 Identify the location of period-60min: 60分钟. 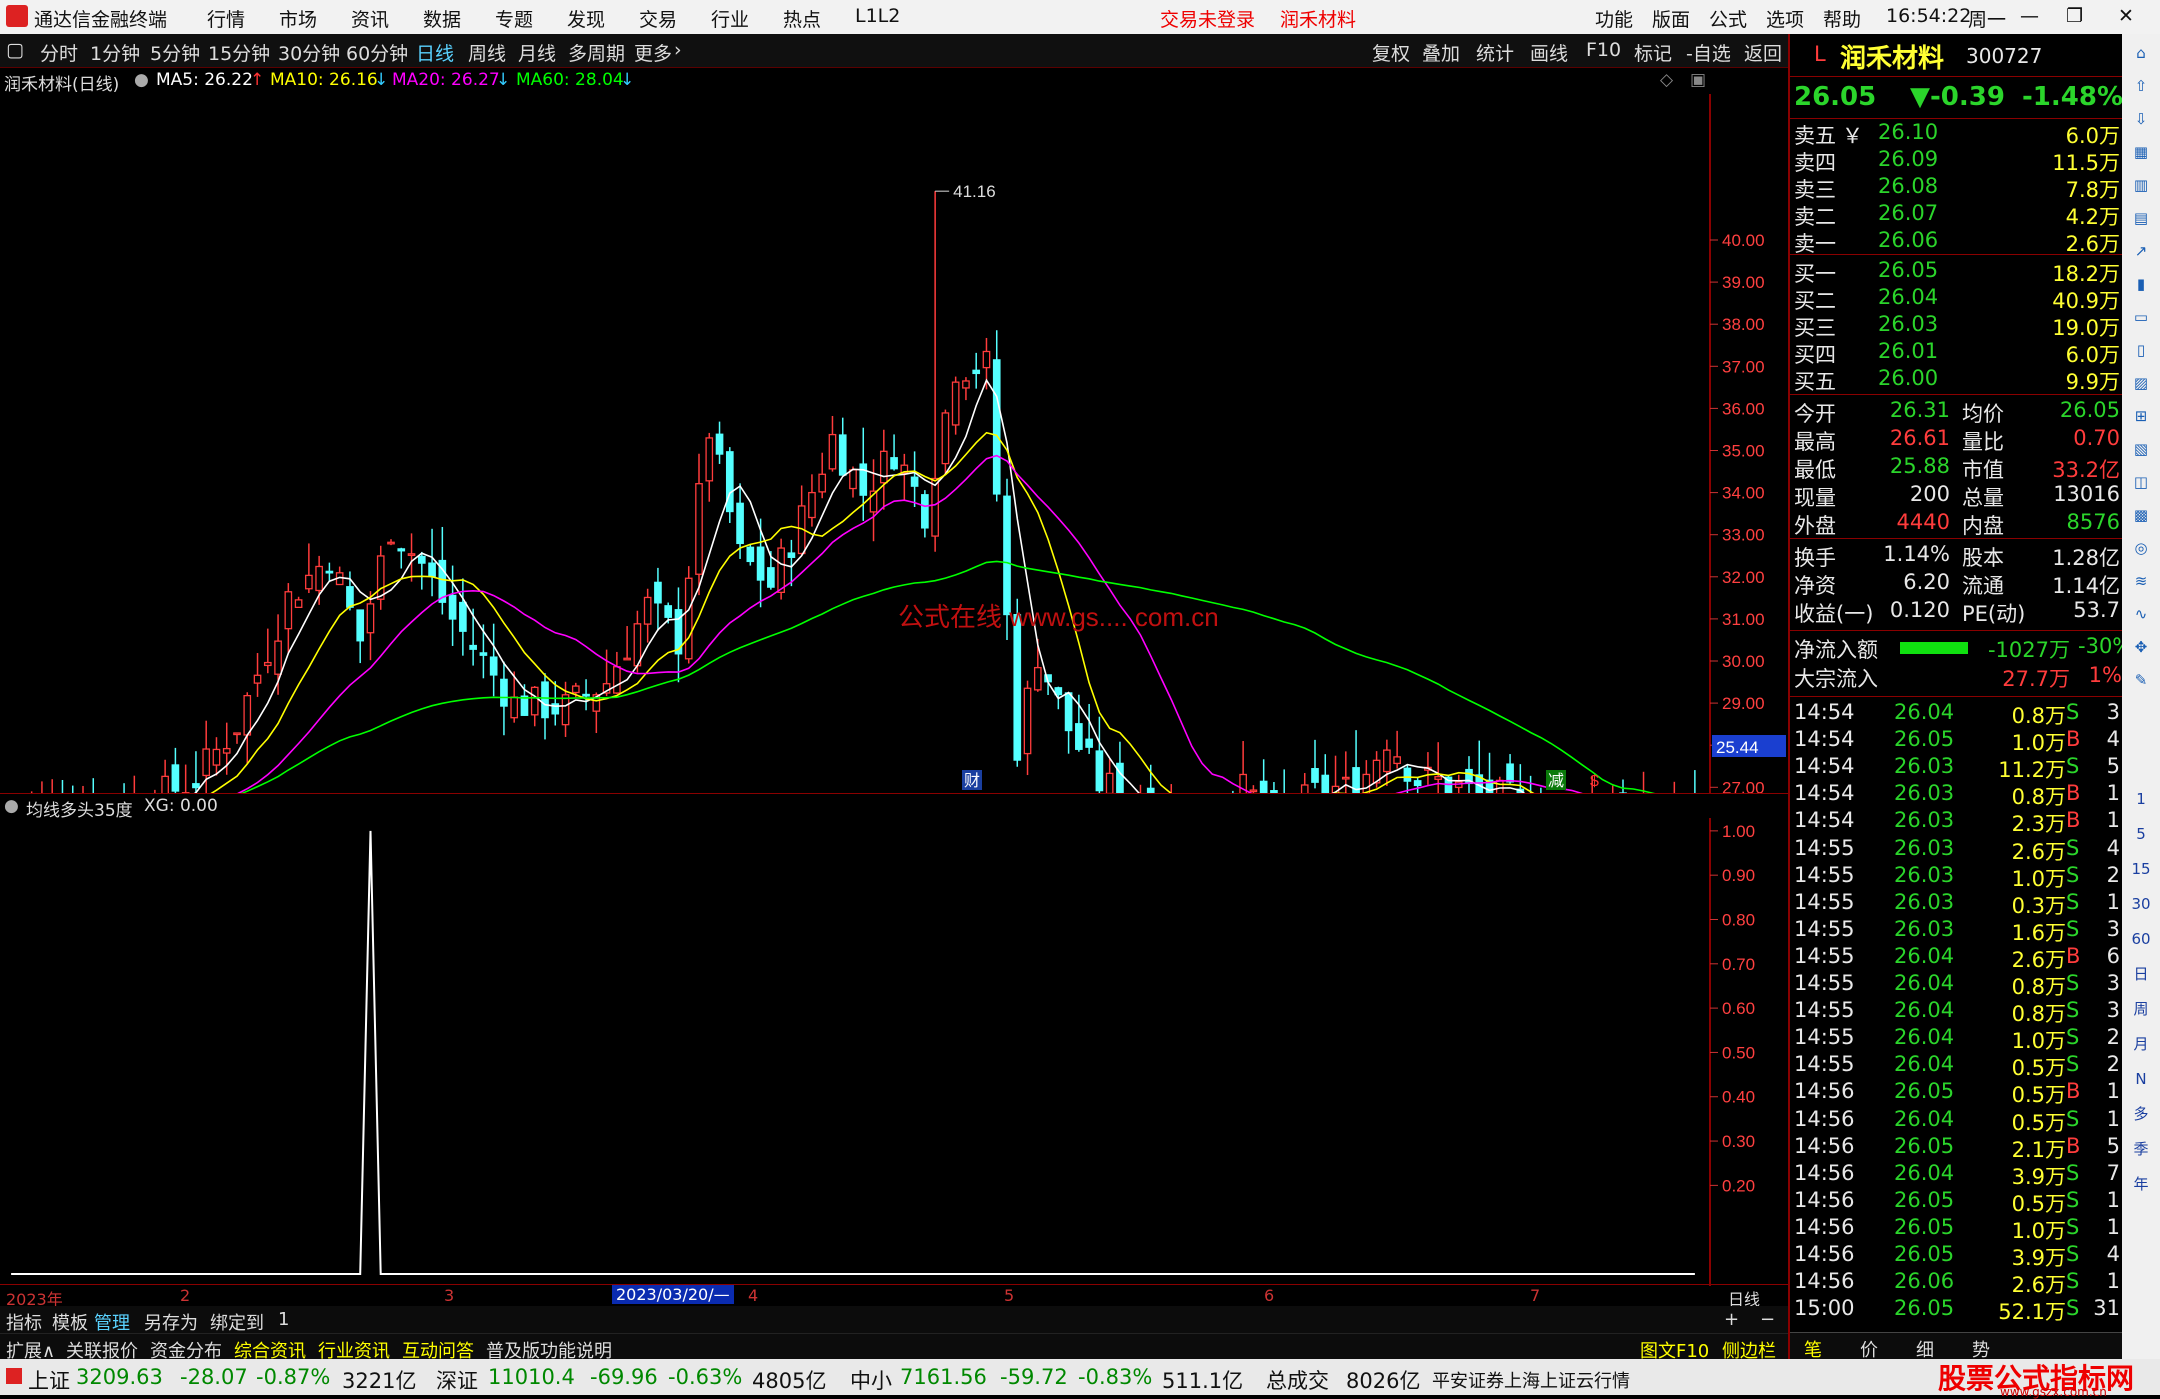
(377, 52).